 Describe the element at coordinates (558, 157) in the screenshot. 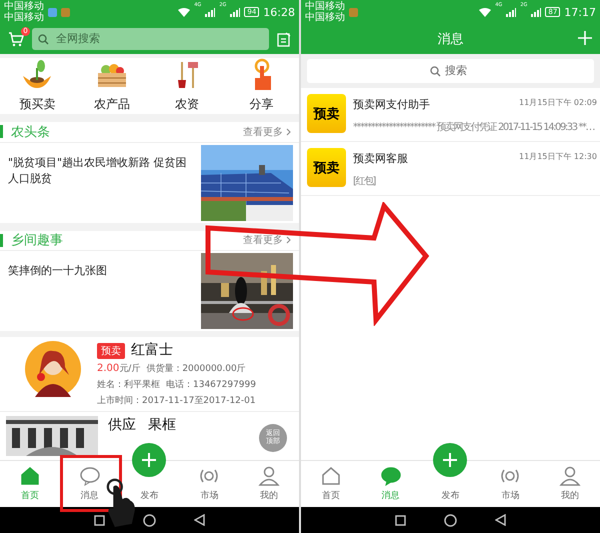

I see `chat-time: 11月15日下午 12:30` at that location.